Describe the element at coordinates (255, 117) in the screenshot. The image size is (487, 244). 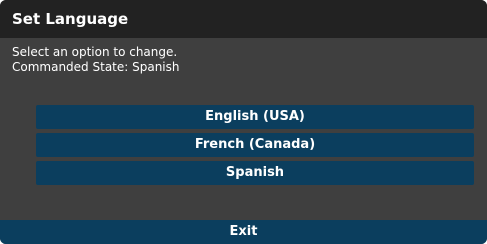
I see `option-english-usa-button: English (USA)` at that location.